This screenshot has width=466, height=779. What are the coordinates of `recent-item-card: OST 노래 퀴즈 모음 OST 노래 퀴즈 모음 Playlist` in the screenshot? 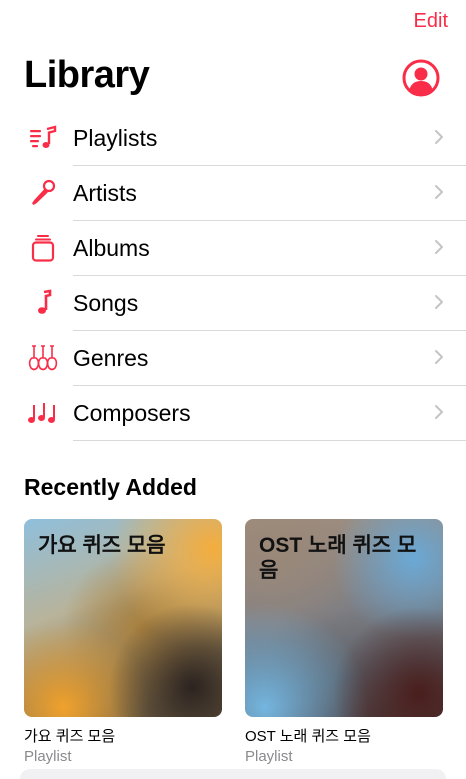 It's located at (344, 642).